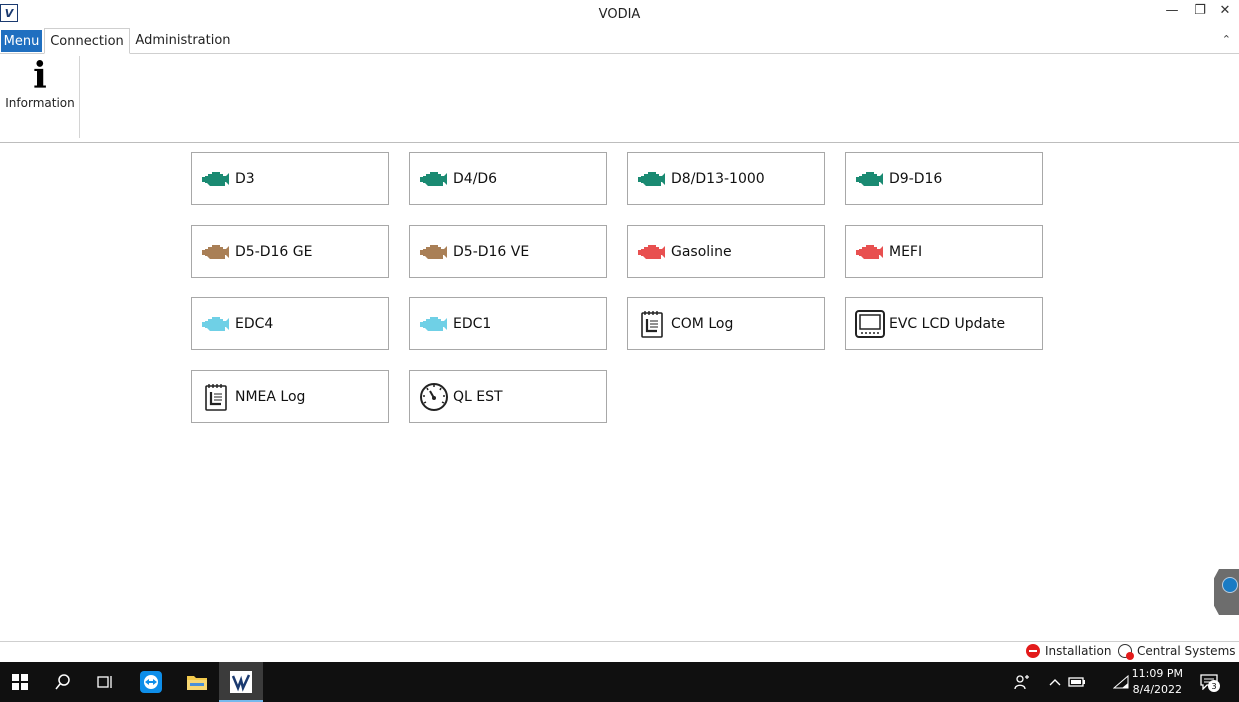 The width and height of the screenshot is (1239, 702). I want to click on tile-gasoline: Gasoline, so click(726, 251).